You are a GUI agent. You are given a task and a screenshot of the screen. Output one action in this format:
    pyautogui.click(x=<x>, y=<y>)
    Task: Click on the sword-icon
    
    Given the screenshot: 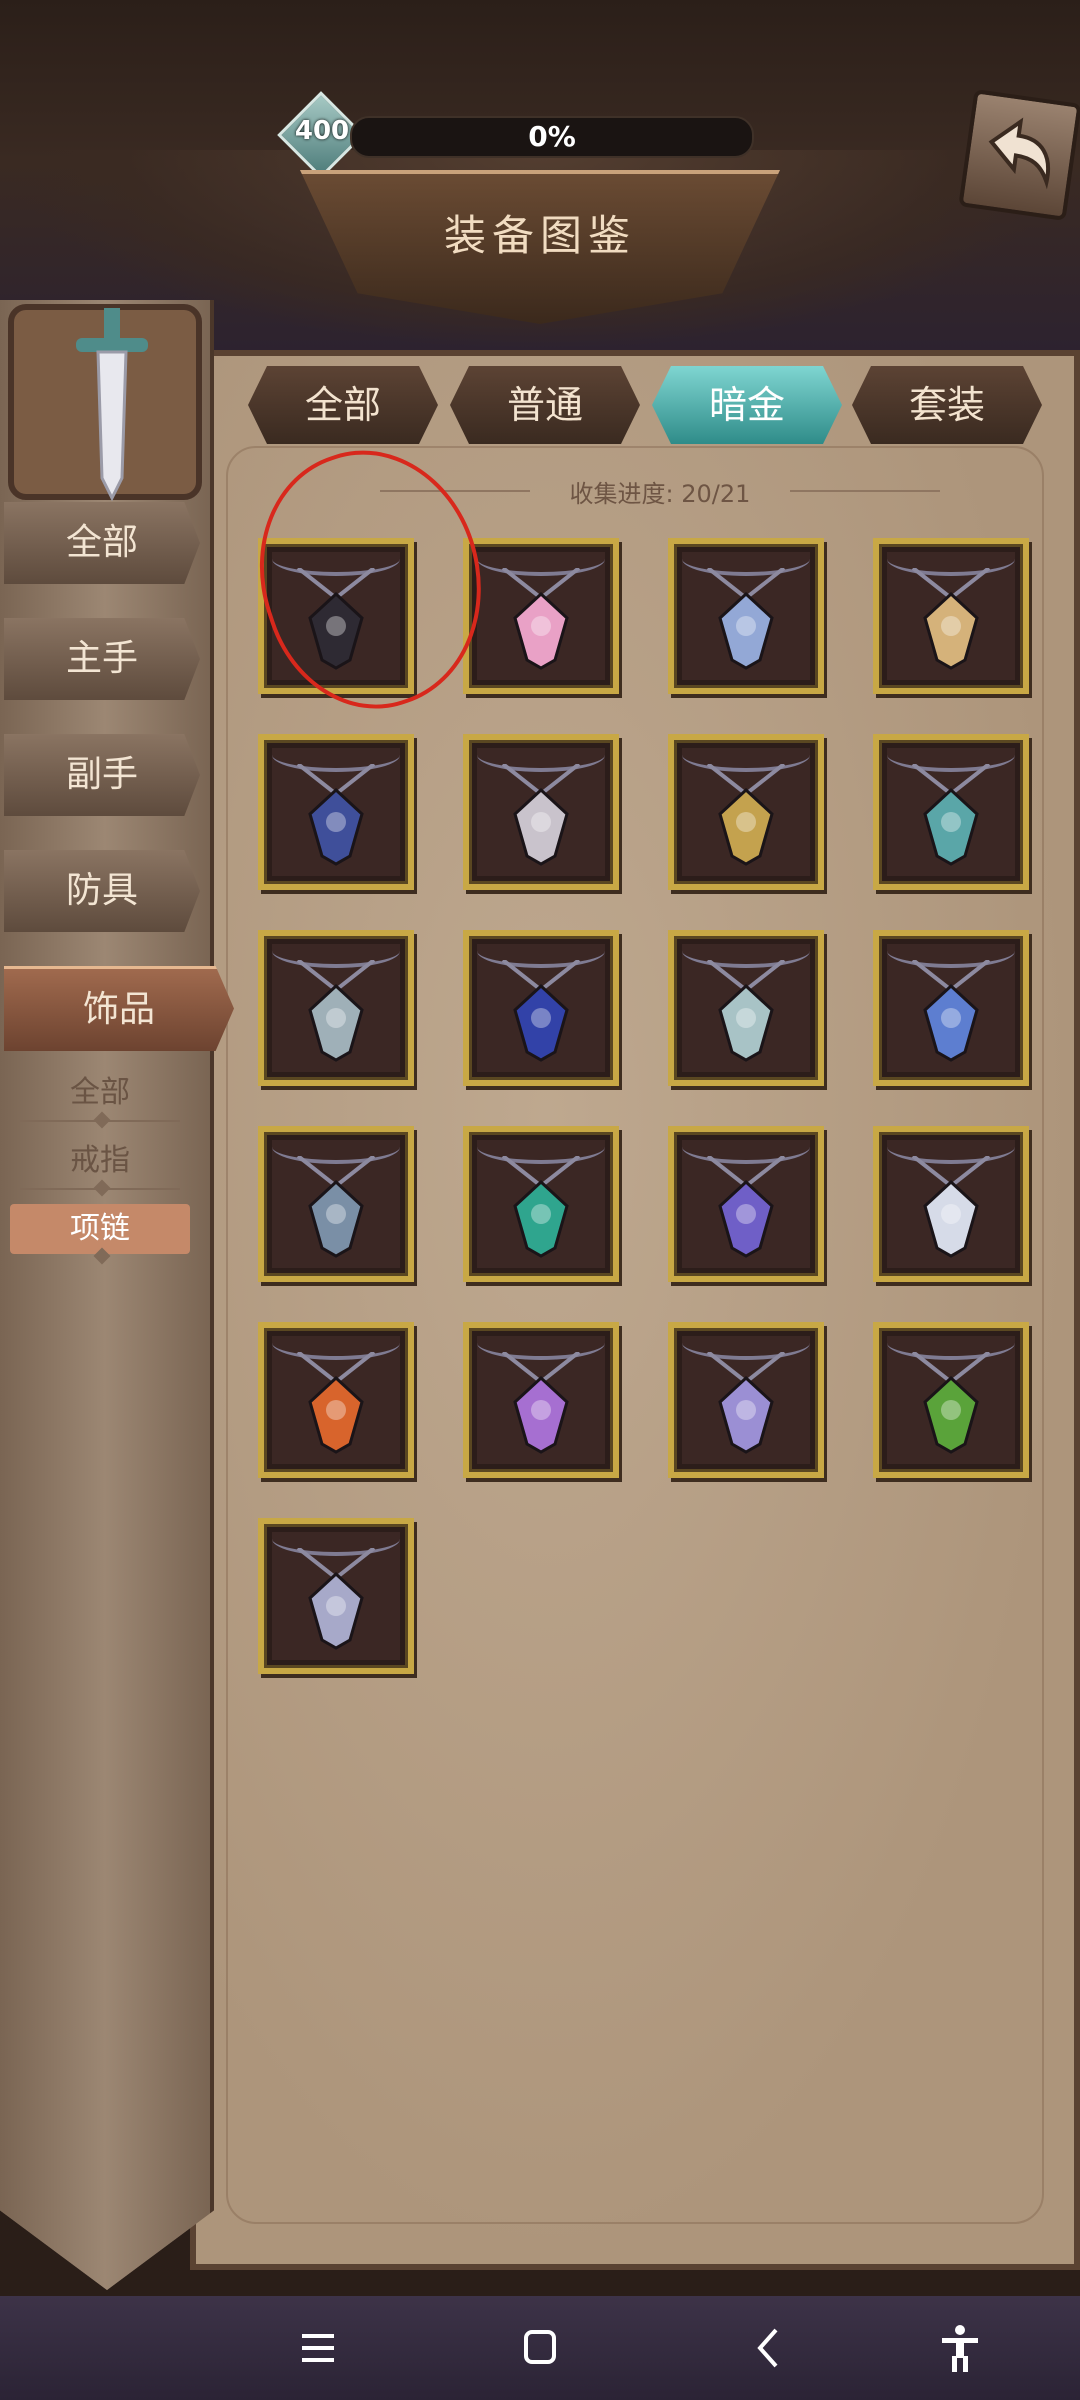 What is the action you would take?
    pyautogui.click(x=112, y=405)
    